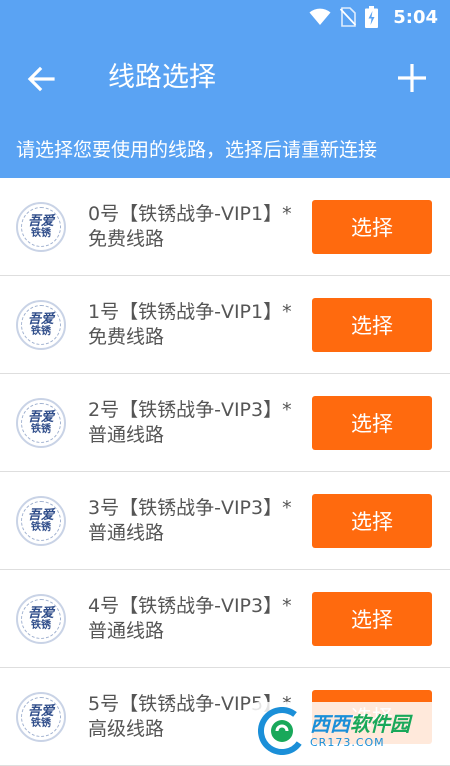 This screenshot has width=450, height=766. What do you see at coordinates (162, 77) in the screenshot?
I see `page-title: 线路选择` at bounding box center [162, 77].